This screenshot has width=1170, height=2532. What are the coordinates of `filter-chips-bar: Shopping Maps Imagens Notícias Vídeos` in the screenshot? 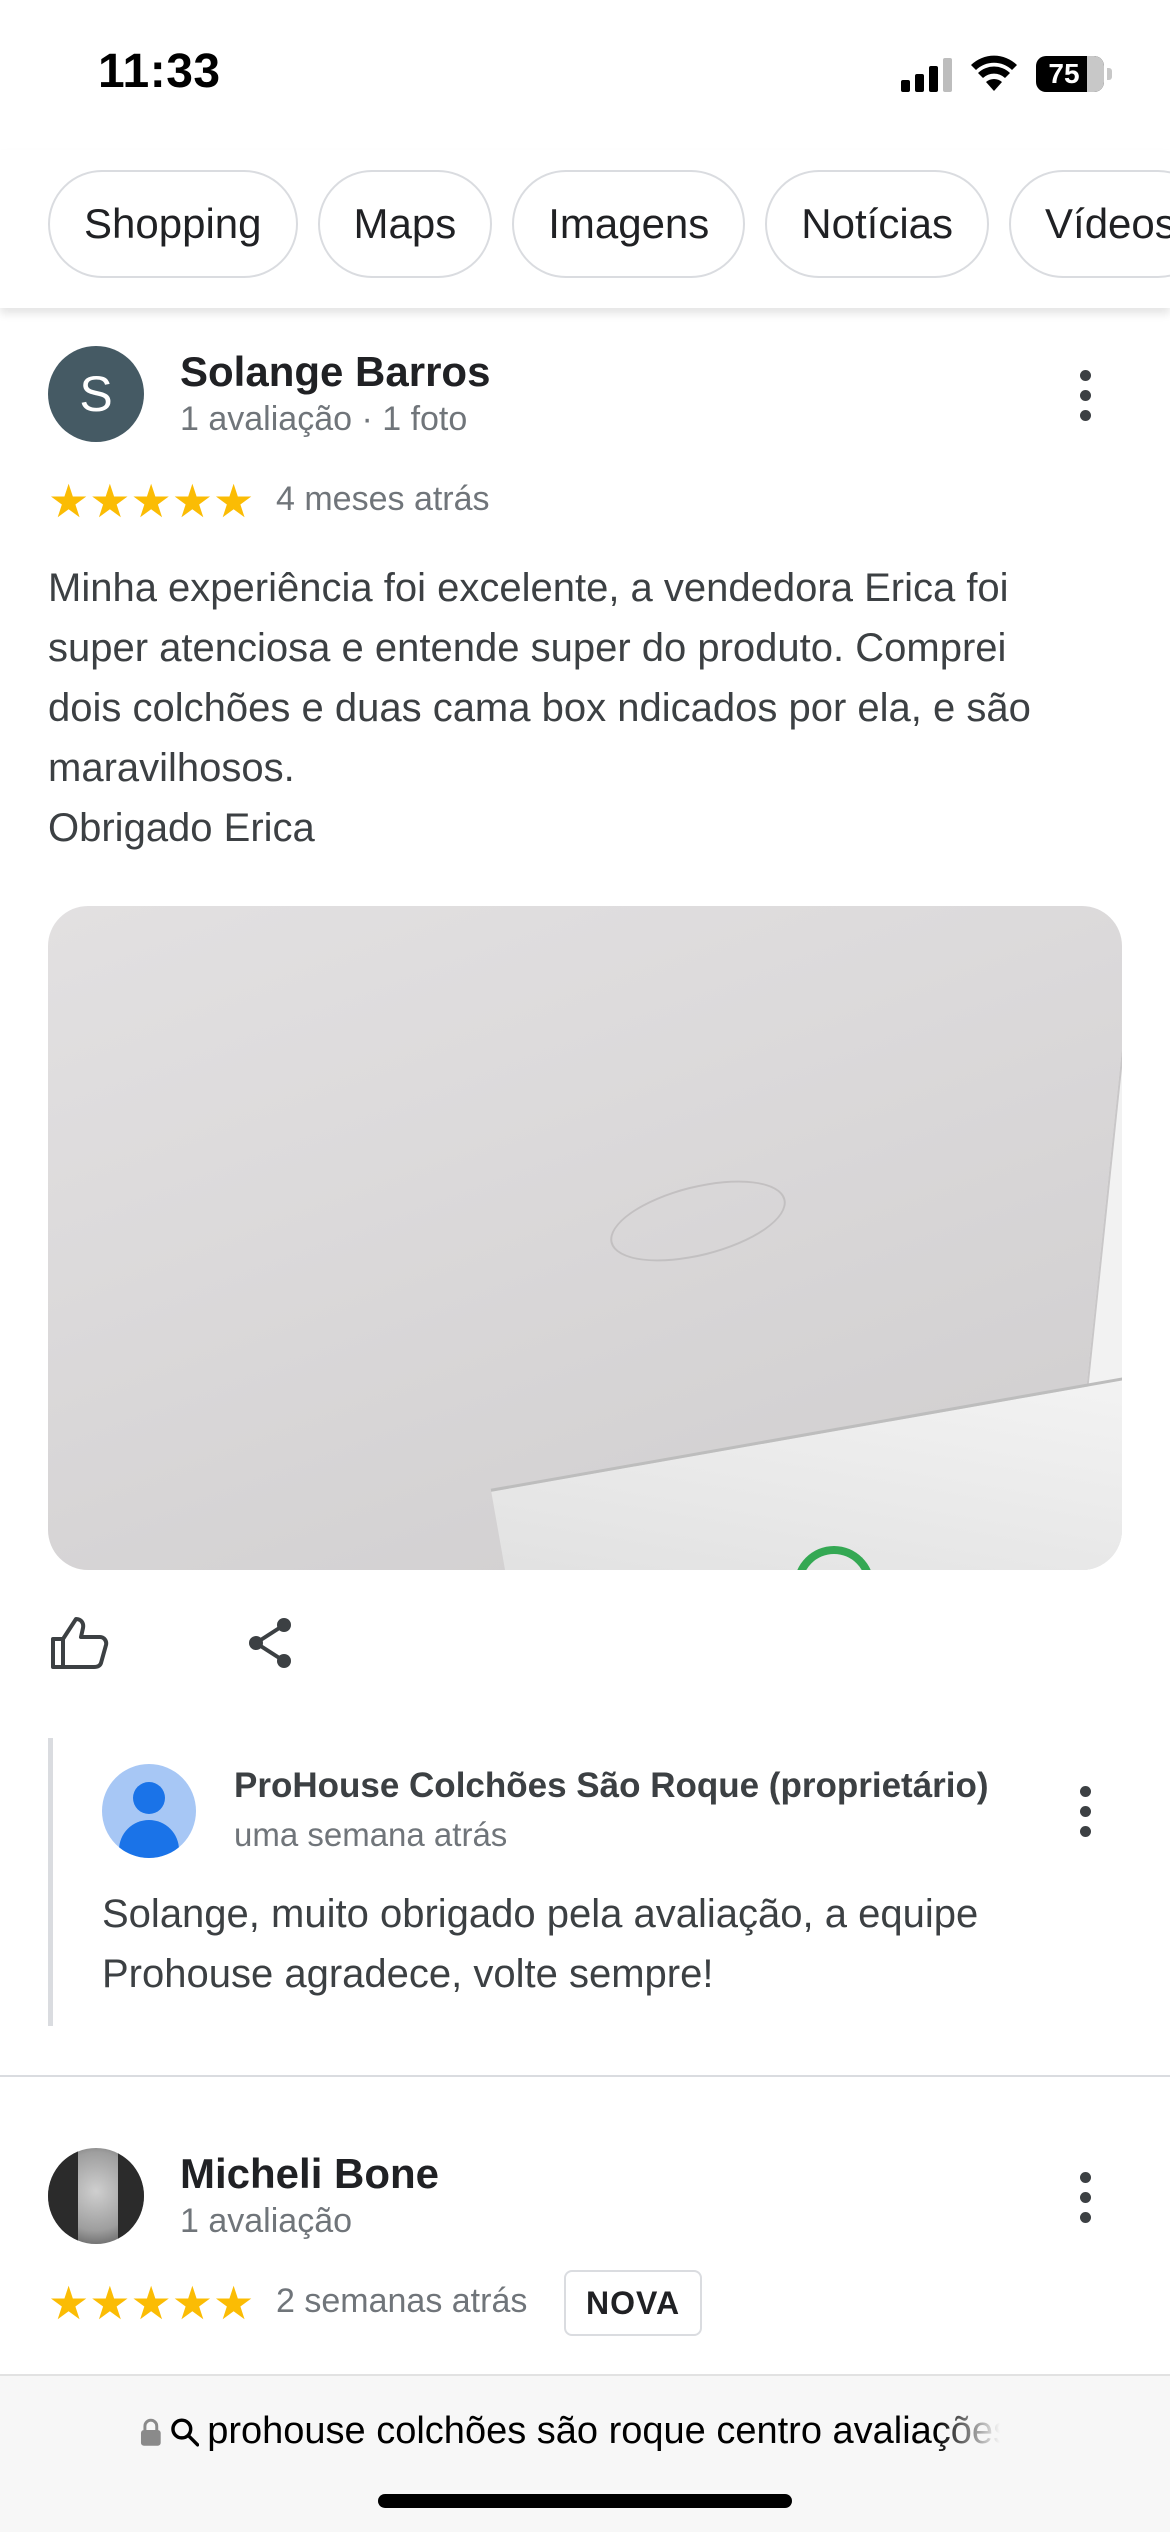 It's located at (585, 229).